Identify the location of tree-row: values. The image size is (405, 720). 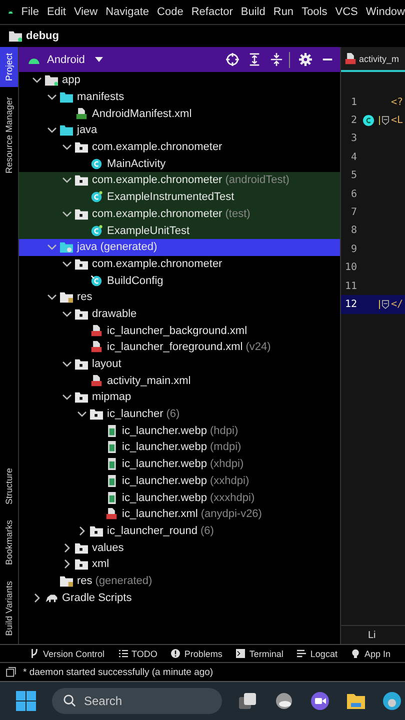
(179, 547).